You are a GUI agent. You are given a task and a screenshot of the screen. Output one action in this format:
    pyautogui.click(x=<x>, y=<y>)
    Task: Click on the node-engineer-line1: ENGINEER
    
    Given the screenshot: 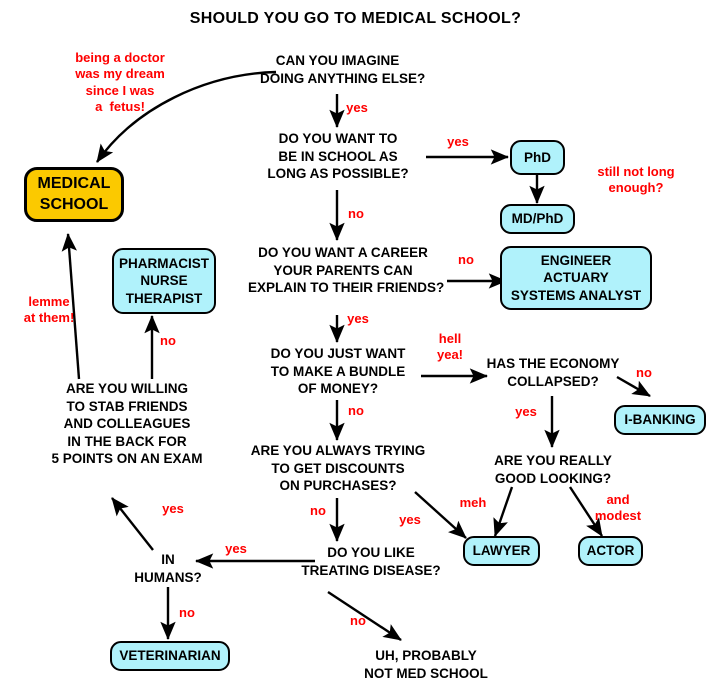 What is the action you would take?
    pyautogui.click(x=576, y=260)
    